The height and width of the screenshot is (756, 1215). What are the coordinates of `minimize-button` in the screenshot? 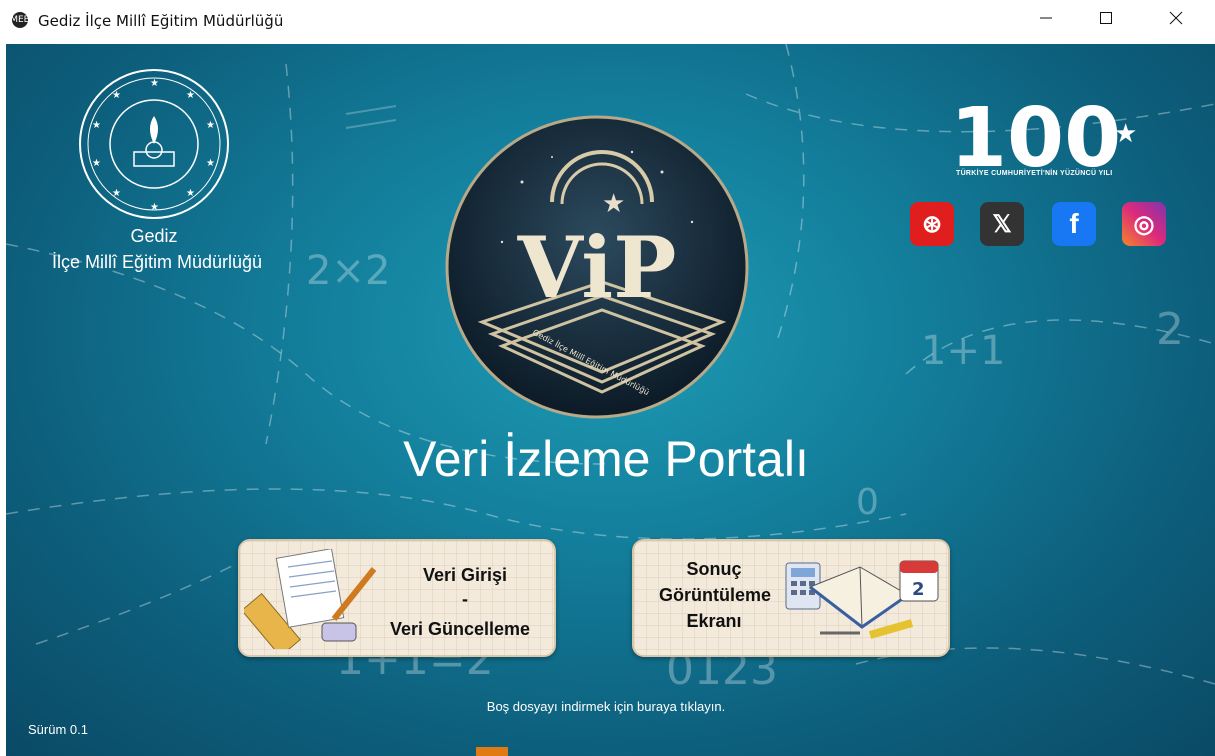 It's located at (1046, 18).